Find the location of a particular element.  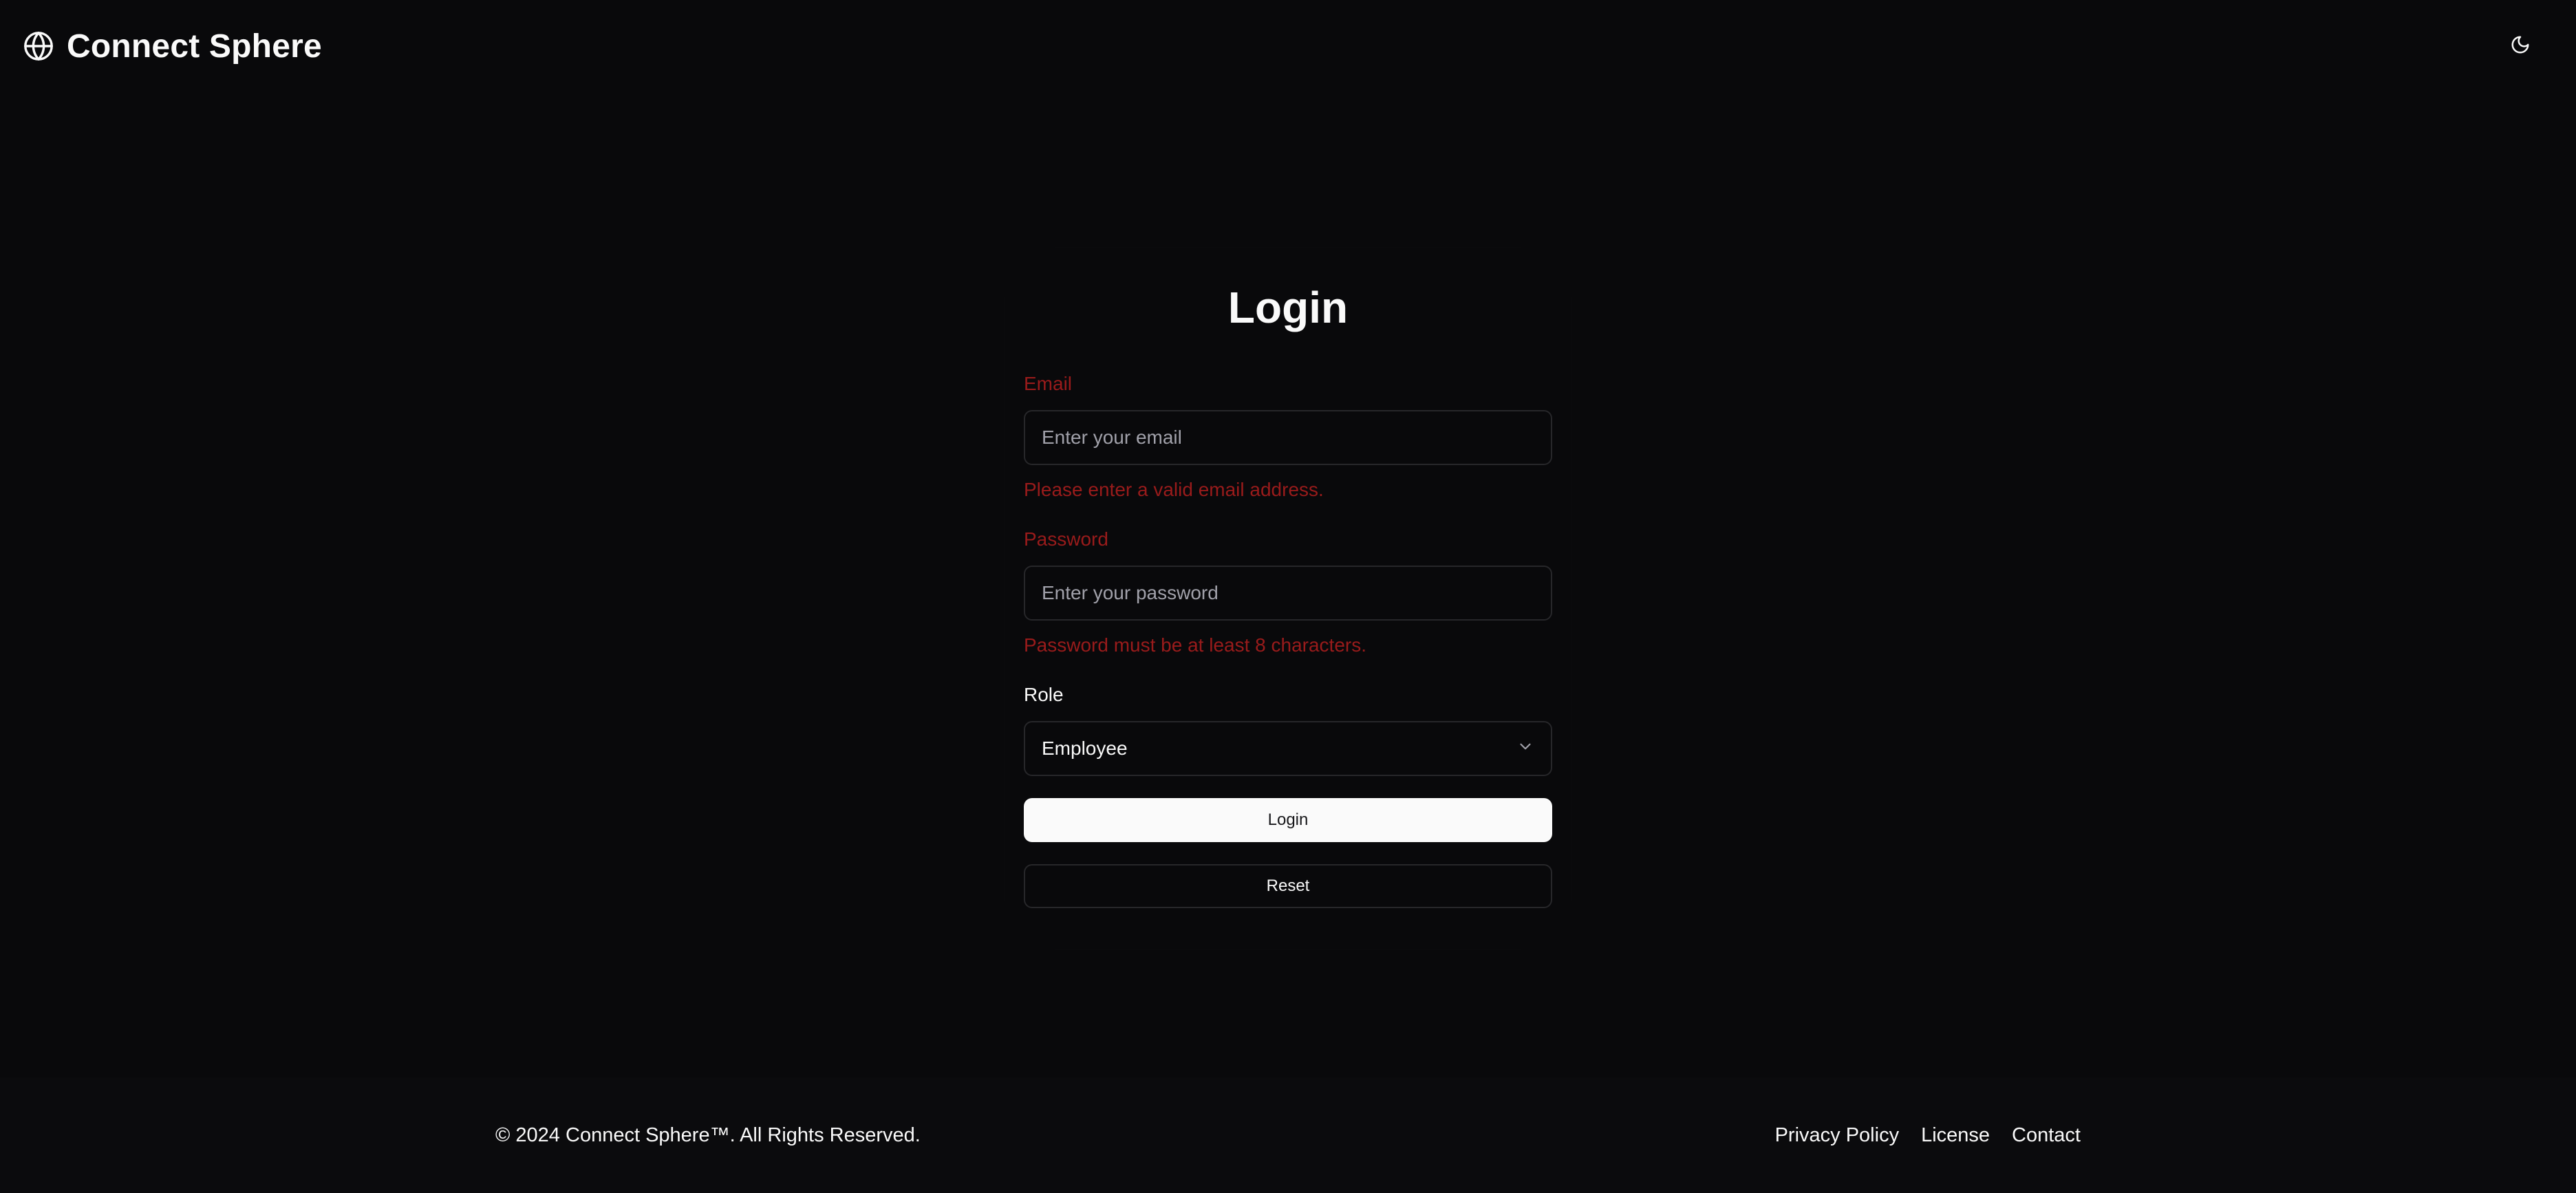

license-link: License is located at coordinates (1955, 1136).